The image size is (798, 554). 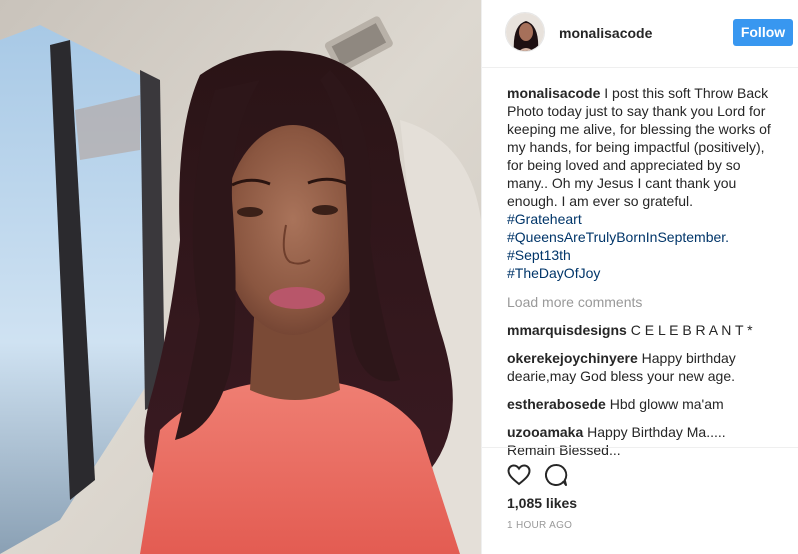 I want to click on hashtag-link: #TheDayOfJoy, so click(x=639, y=273).